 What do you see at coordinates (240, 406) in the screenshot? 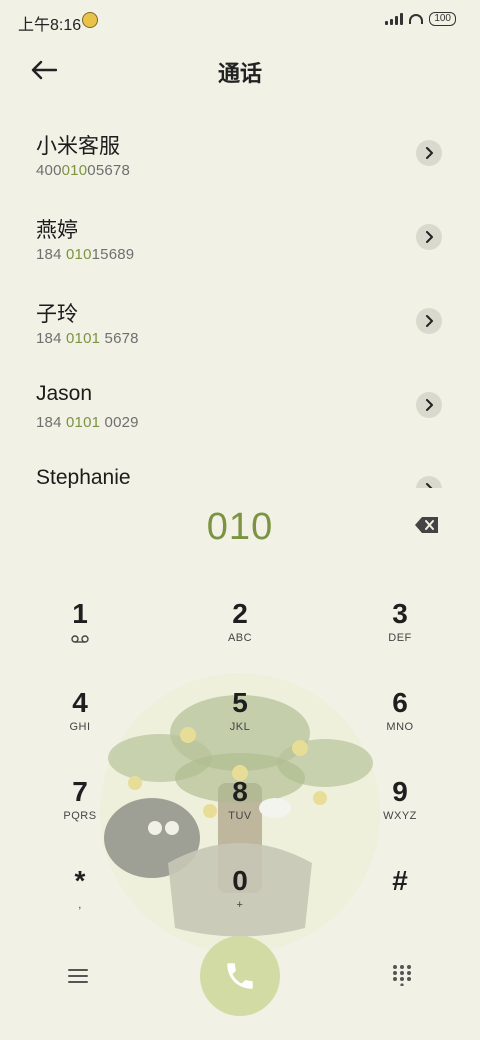
I see `contact-row: Jason 184 0101 0029` at bounding box center [240, 406].